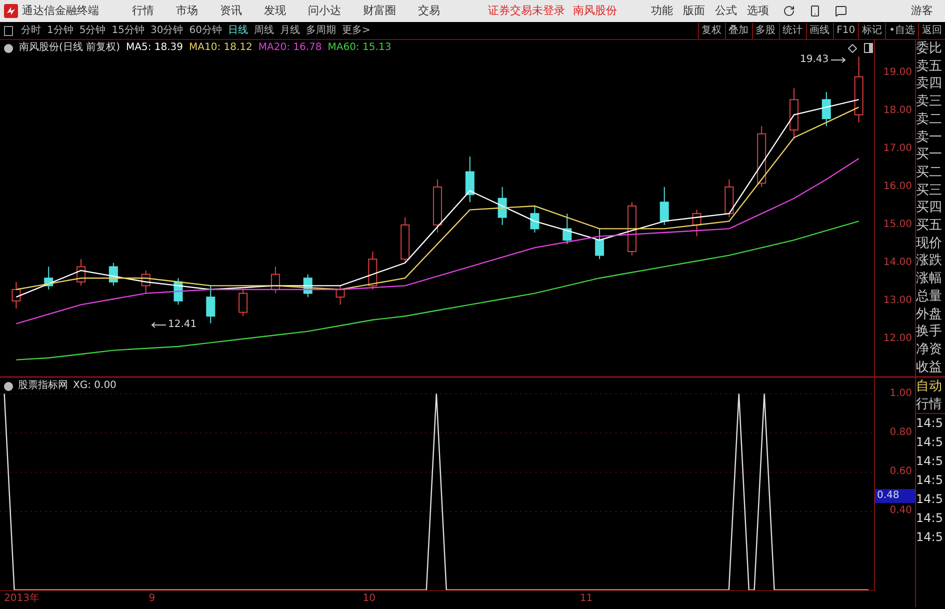 The width and height of the screenshot is (945, 609). I want to click on date-label: 11, so click(586, 599).